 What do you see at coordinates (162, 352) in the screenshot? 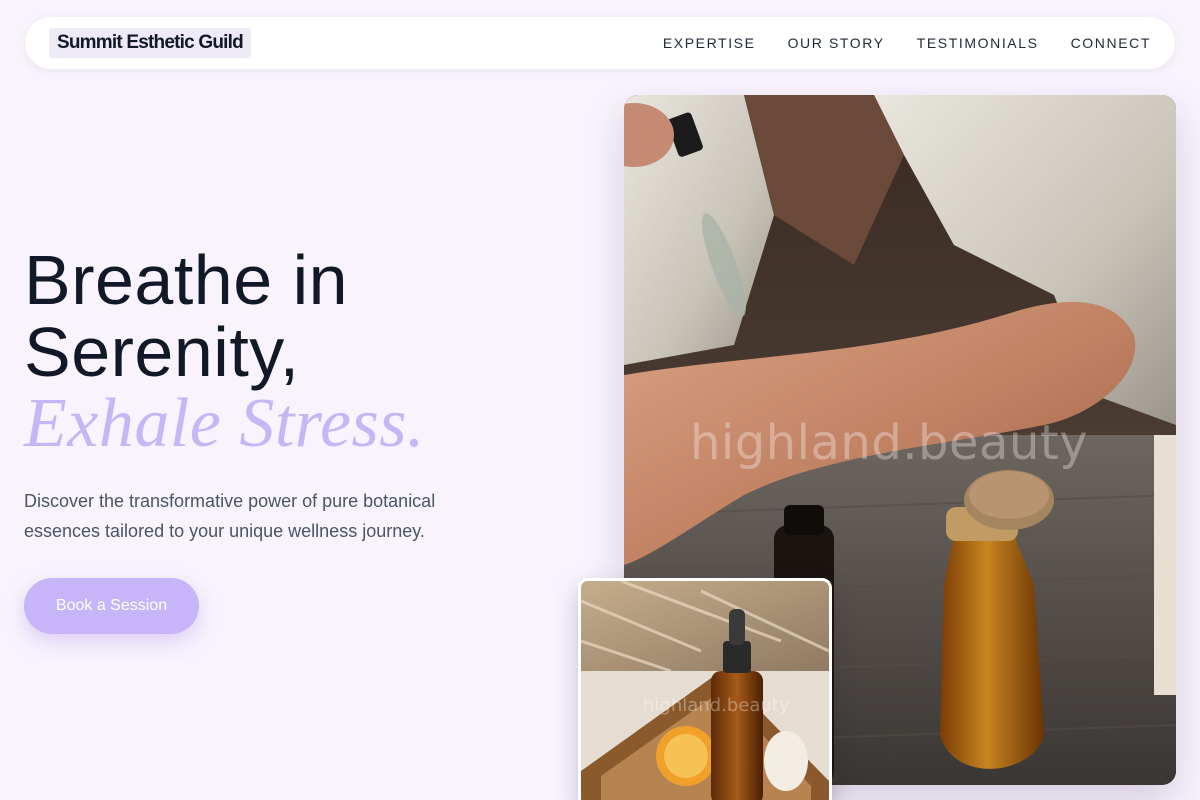
I see `headline-line-2: Serenity,` at bounding box center [162, 352].